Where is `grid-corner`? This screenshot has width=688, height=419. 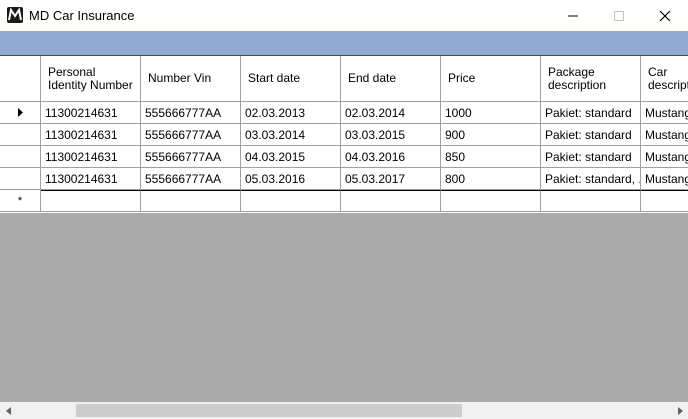
grid-corner is located at coordinates (20, 79).